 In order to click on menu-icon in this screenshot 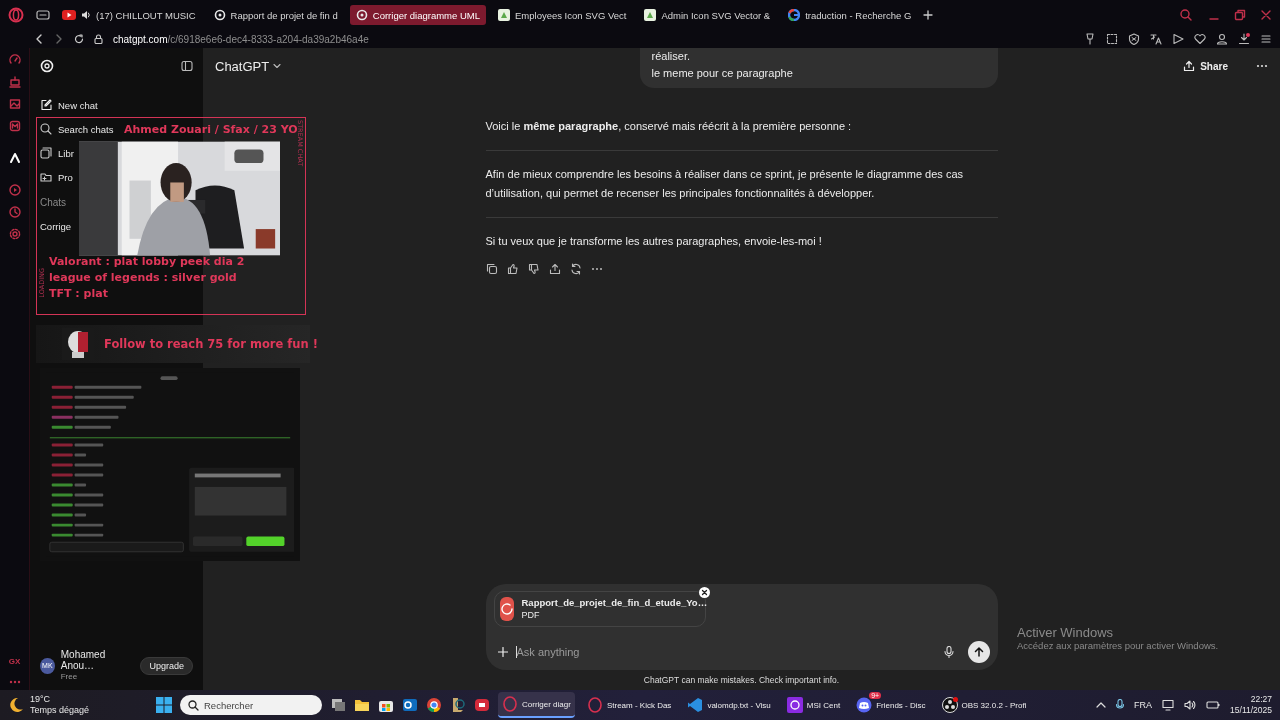, I will do `click(1266, 39)`.